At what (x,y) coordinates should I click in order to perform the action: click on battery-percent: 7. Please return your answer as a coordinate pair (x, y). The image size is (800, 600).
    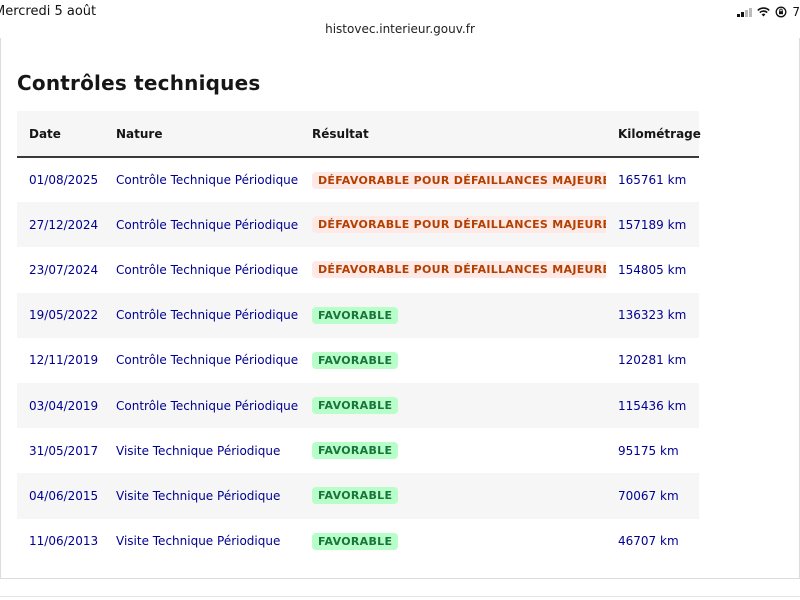
    Looking at the image, I should click on (796, 12).